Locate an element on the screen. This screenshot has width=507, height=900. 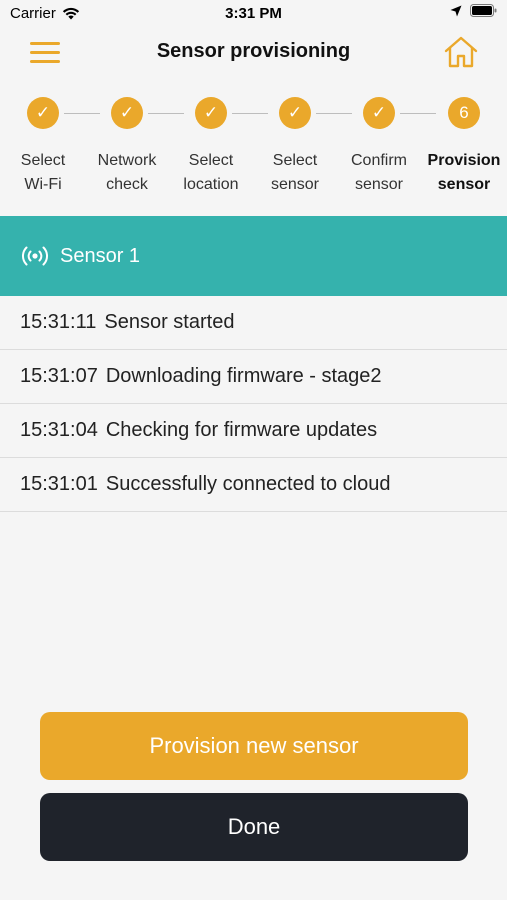
step-confirm-sensor: ✓ Confirm sensor is located at coordinates (379, 147).